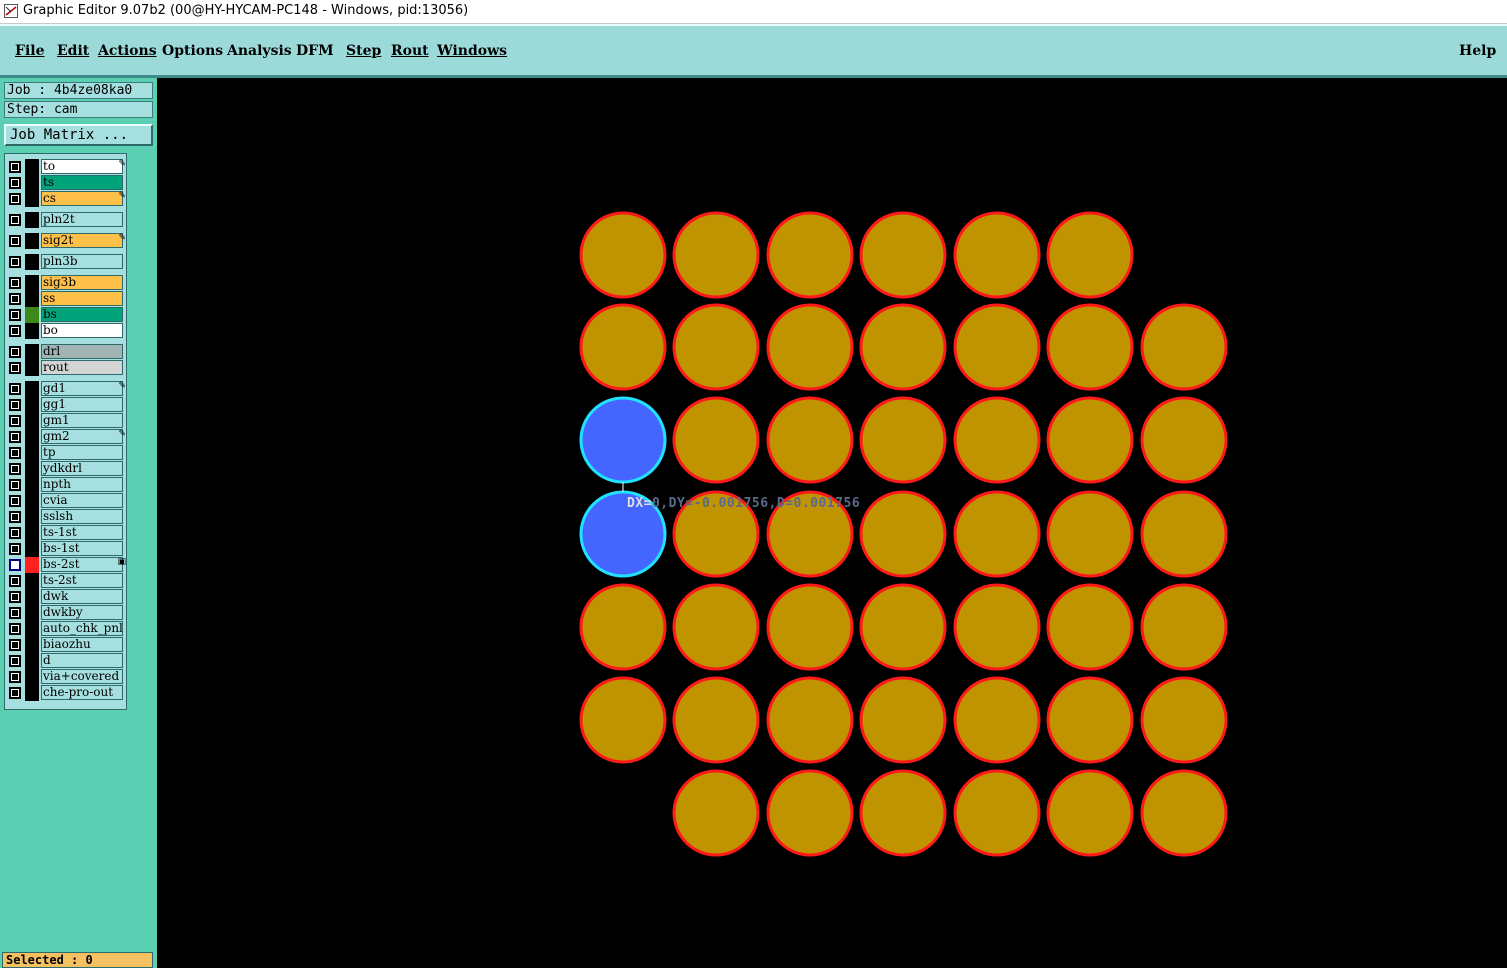  What do you see at coordinates (82, 452) in the screenshot?
I see `layer-name: tp` at bounding box center [82, 452].